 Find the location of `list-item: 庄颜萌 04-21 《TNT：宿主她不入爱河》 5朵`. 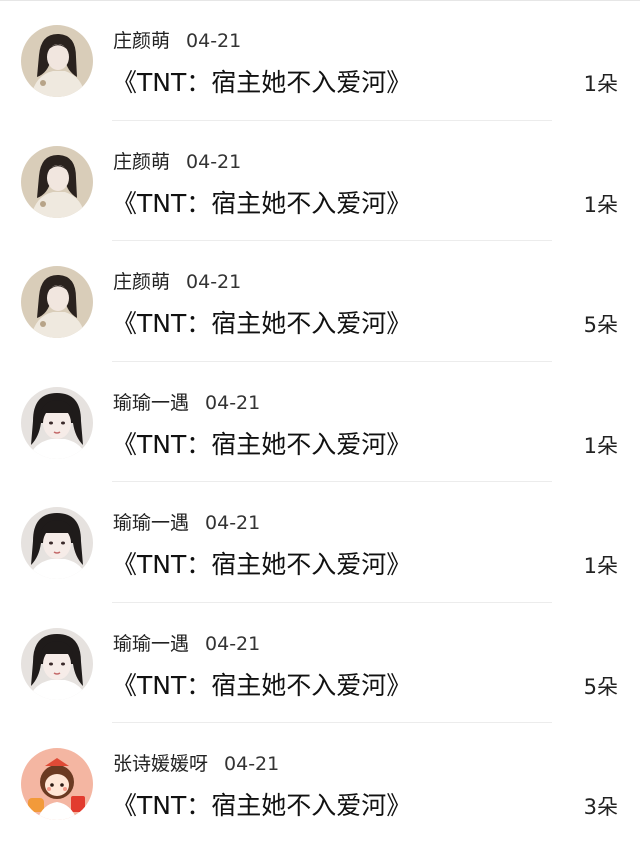

list-item: 庄颜萌 04-21 《TNT：宿主她不入爱河》 5朵 is located at coordinates (320, 301).